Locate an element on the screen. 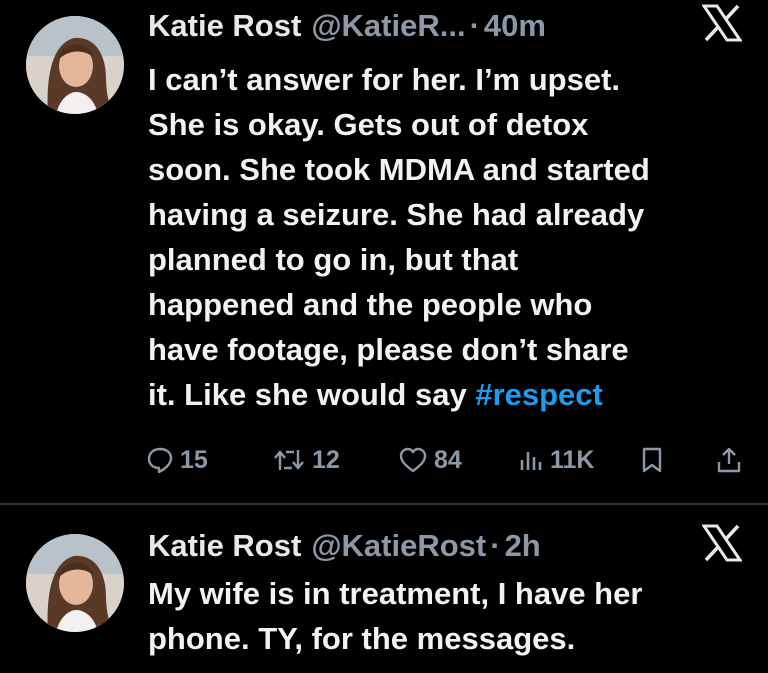  views-button: 11K is located at coordinates (556, 460).